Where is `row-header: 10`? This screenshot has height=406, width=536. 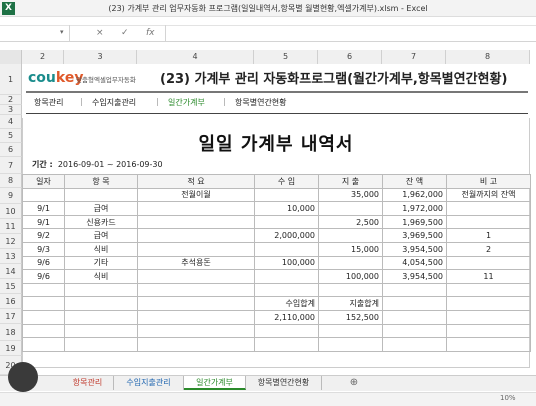
row-header: 10 is located at coordinates (11, 211).